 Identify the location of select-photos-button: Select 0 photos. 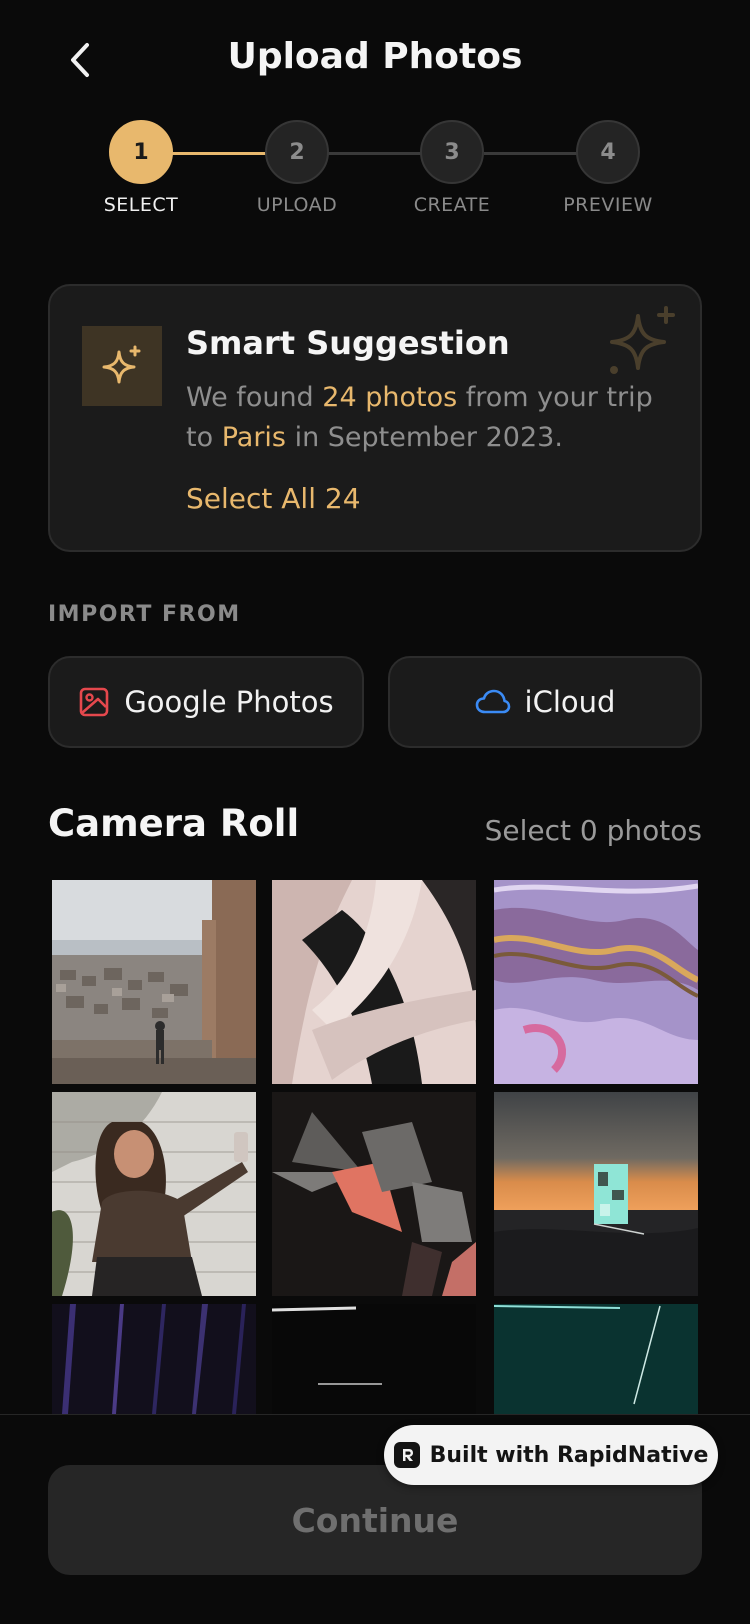
(593, 830).